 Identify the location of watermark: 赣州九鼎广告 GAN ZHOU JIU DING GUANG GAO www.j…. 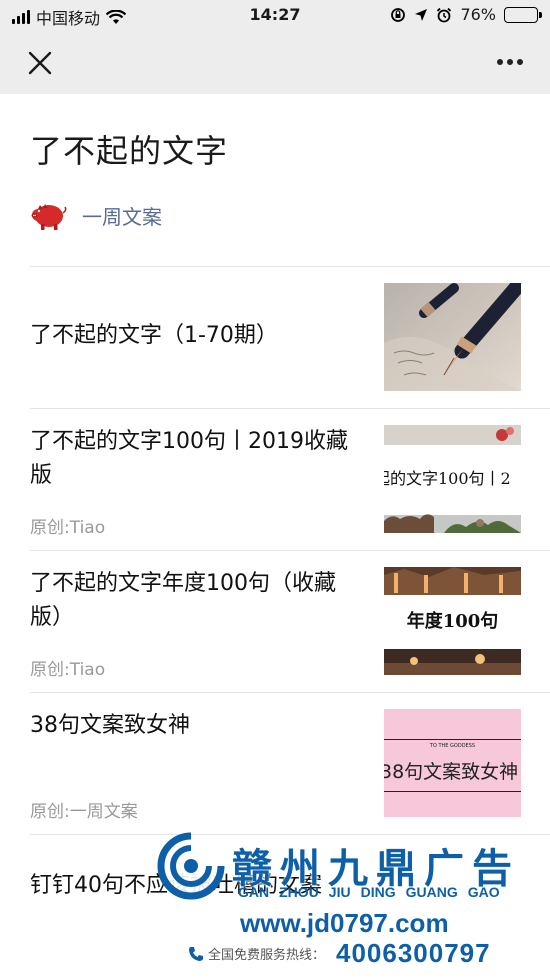
(350, 902).